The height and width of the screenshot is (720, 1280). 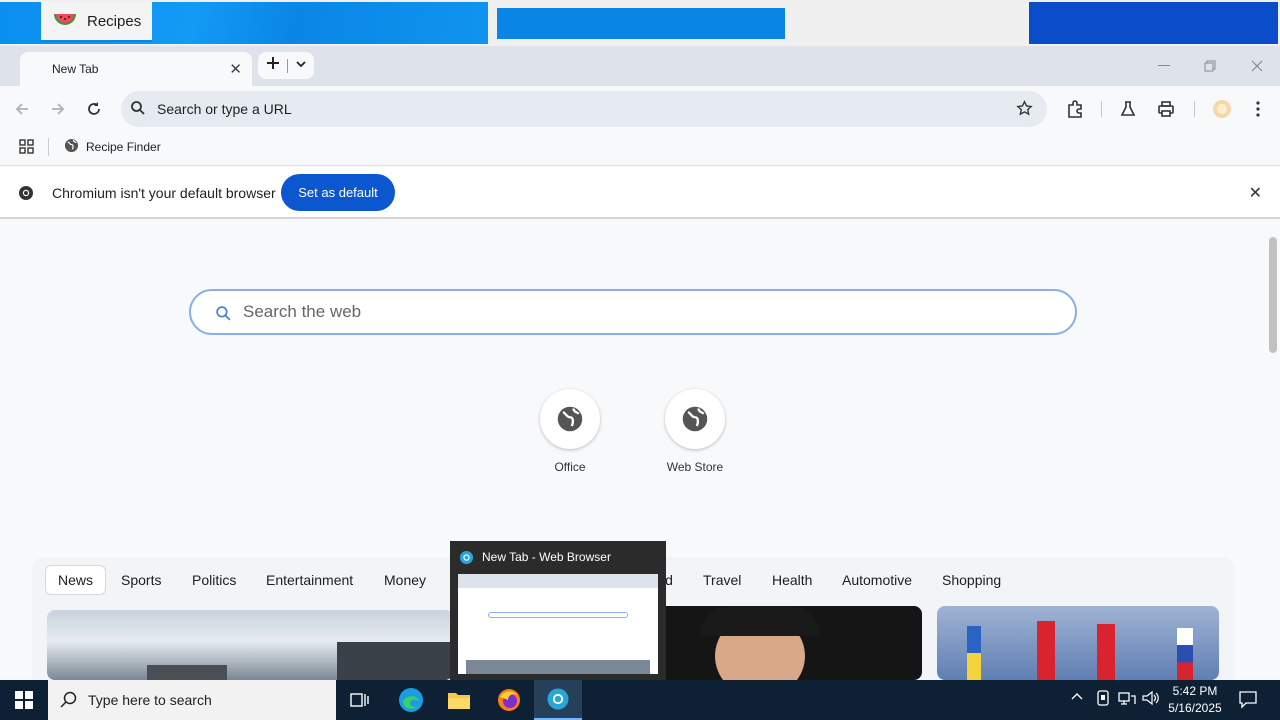 I want to click on forward-arrow-icon, so click(x=58, y=109).